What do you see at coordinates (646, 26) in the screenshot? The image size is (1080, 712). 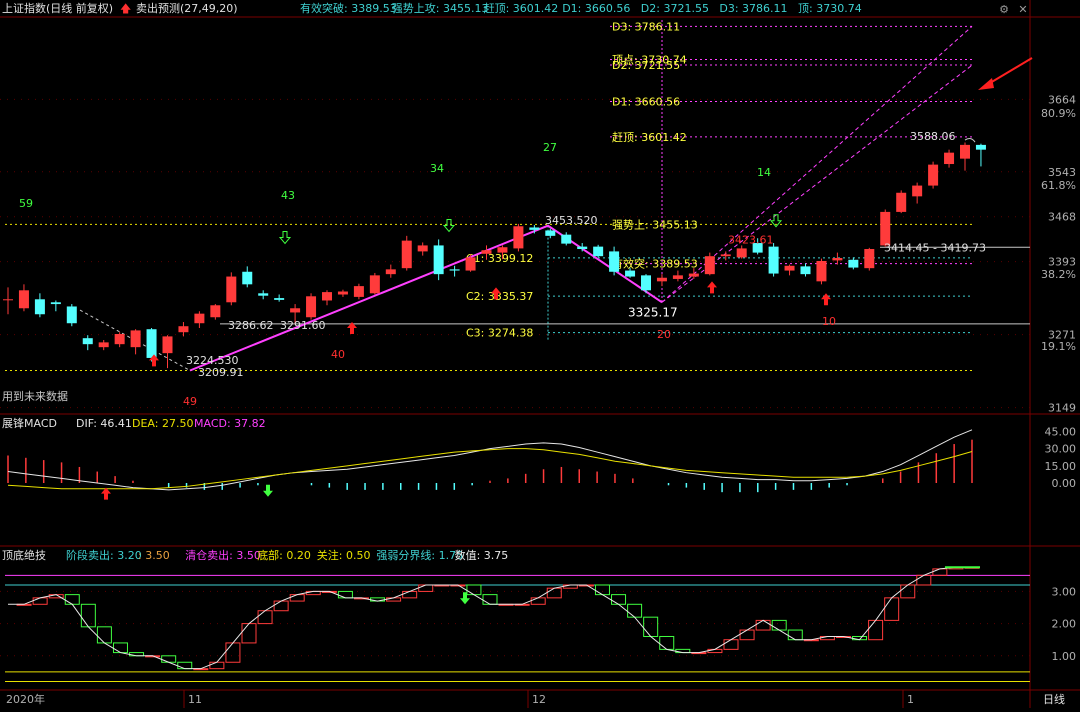 I see `price-level-label: D3: 3786.11` at bounding box center [646, 26].